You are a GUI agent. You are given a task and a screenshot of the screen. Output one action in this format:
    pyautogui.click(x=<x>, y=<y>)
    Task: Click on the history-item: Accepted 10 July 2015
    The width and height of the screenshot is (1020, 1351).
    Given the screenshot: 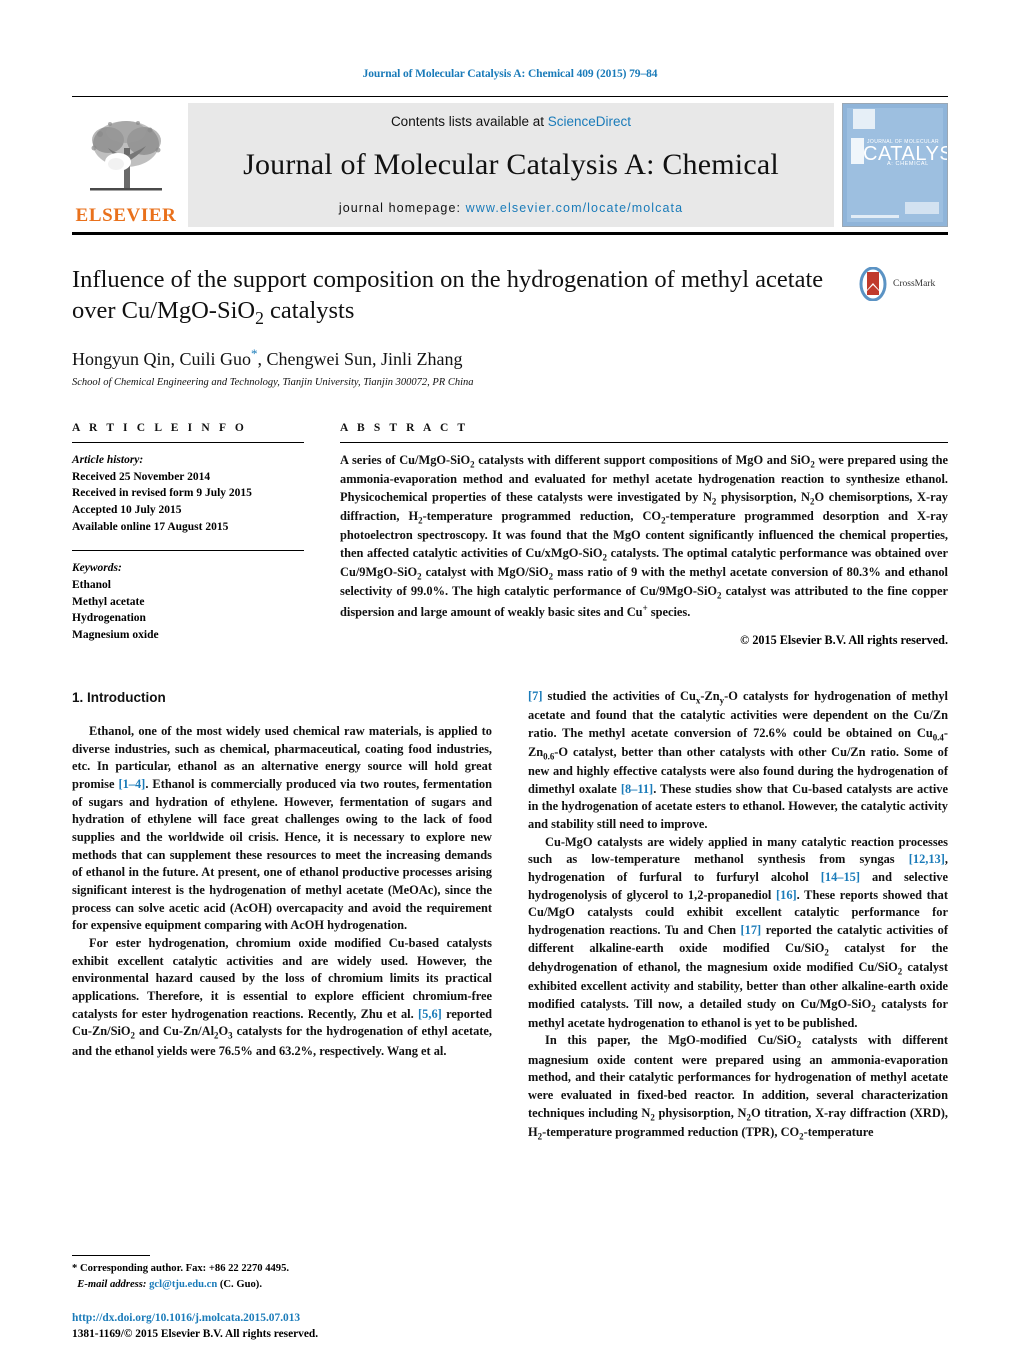 What is the action you would take?
    pyautogui.click(x=127, y=509)
    